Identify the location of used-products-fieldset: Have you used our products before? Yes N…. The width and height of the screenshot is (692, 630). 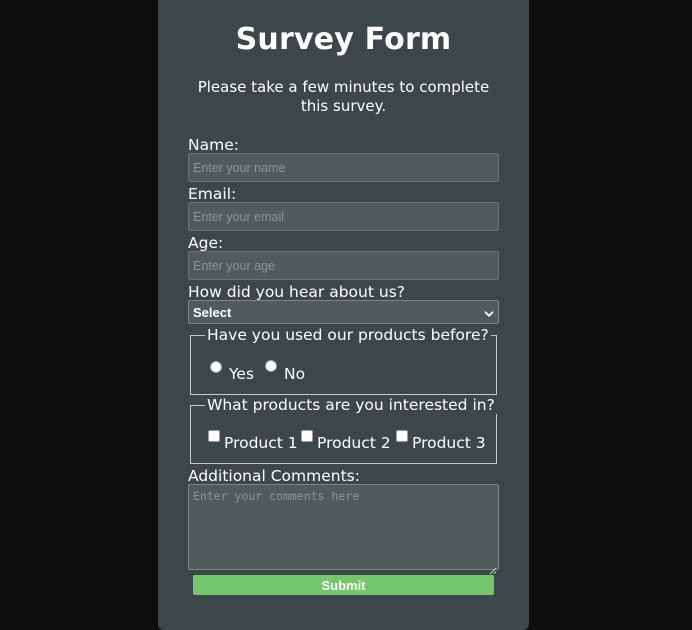
(343, 360).